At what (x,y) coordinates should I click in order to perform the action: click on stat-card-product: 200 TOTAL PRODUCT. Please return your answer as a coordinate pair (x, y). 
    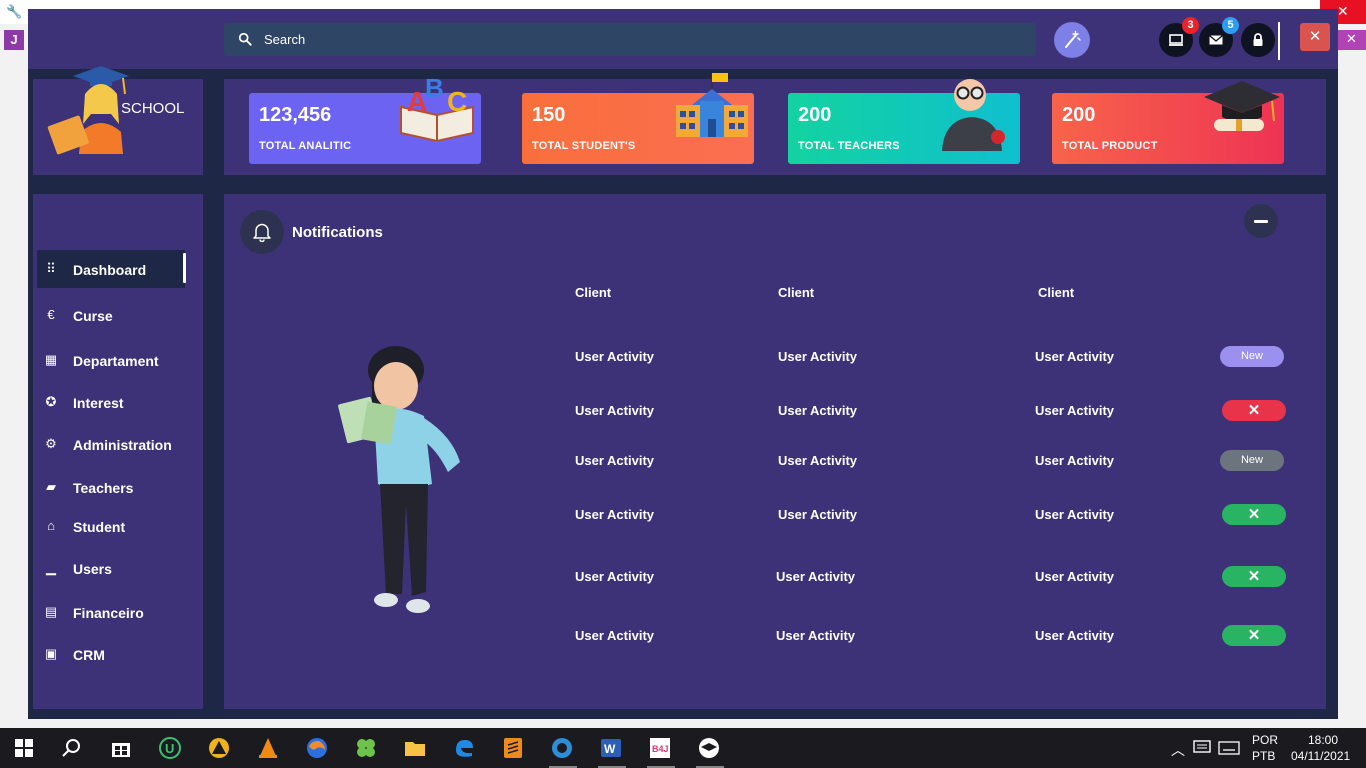
    Looking at the image, I should click on (1168, 122).